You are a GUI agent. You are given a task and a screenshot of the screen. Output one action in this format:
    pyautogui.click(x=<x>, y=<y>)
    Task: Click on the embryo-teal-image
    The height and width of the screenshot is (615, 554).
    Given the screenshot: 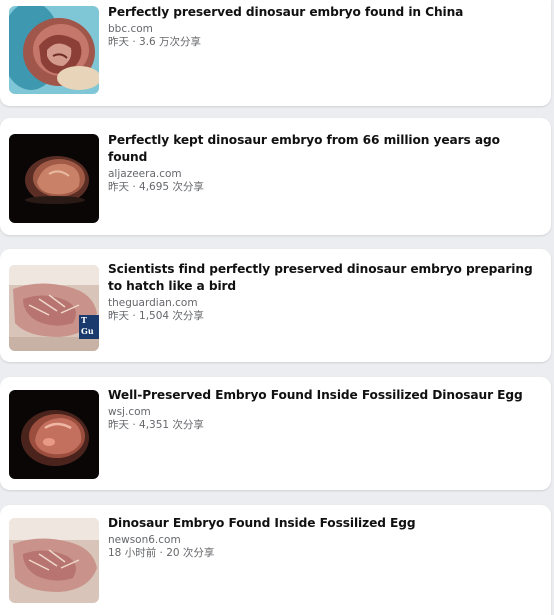 What is the action you would take?
    pyautogui.click(x=54, y=50)
    